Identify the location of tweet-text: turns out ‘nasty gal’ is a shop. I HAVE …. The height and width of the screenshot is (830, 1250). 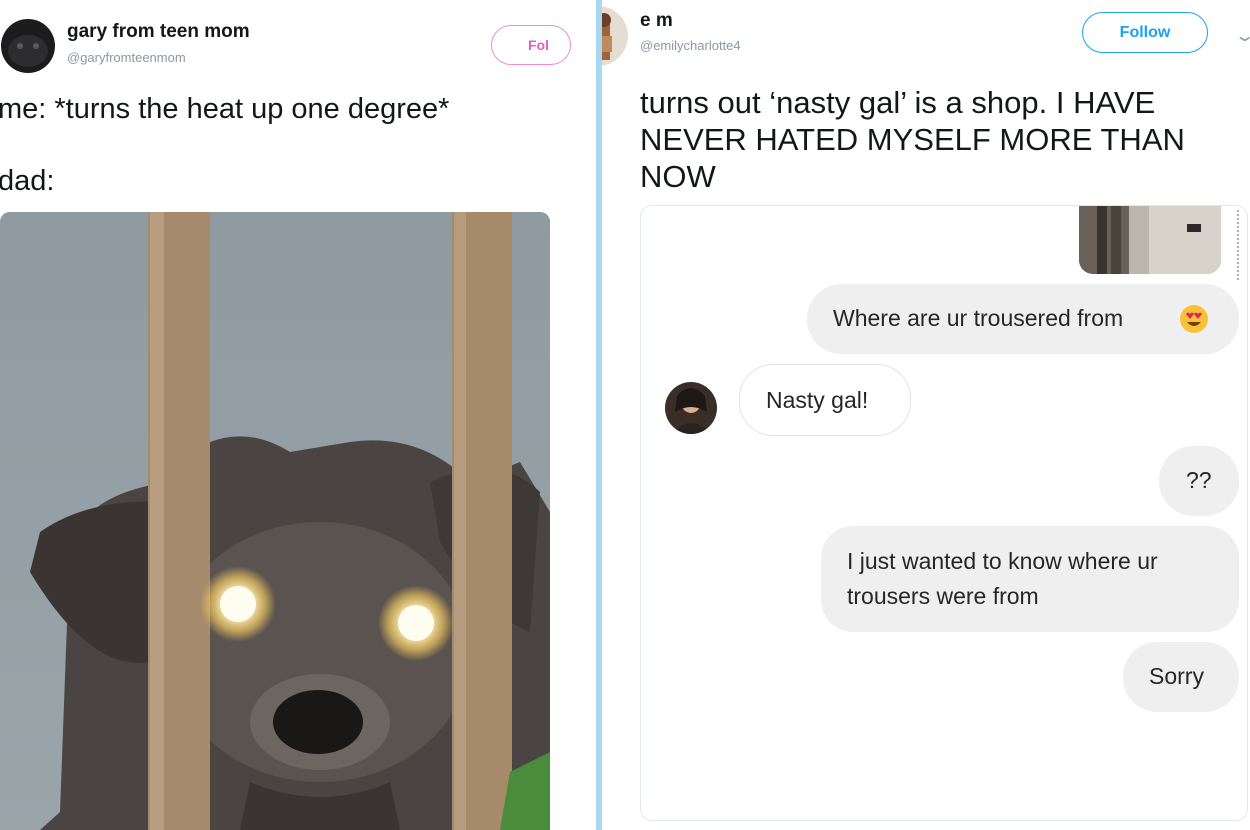
(912, 139).